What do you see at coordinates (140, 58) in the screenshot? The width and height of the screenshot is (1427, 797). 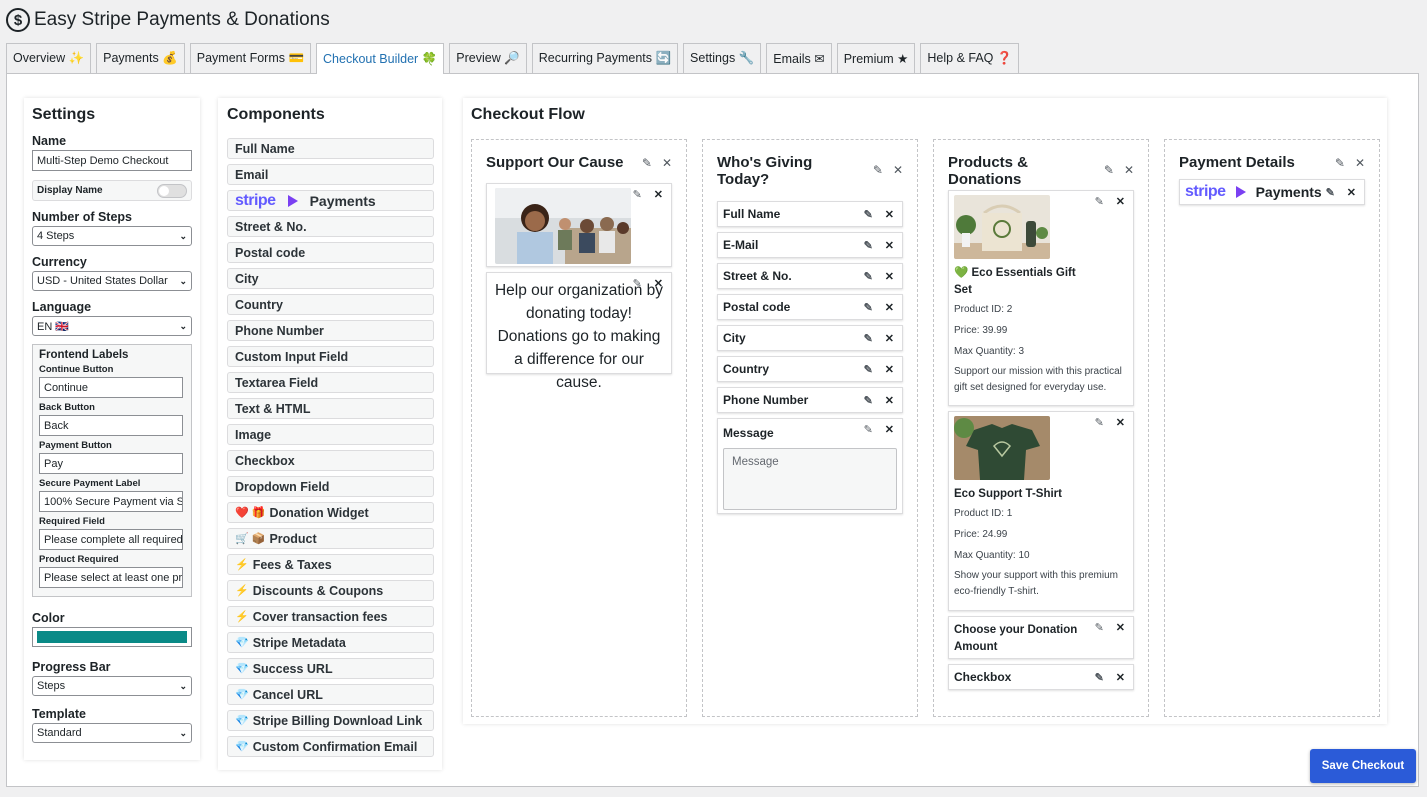 I see `tab-payments: Payments 💰` at bounding box center [140, 58].